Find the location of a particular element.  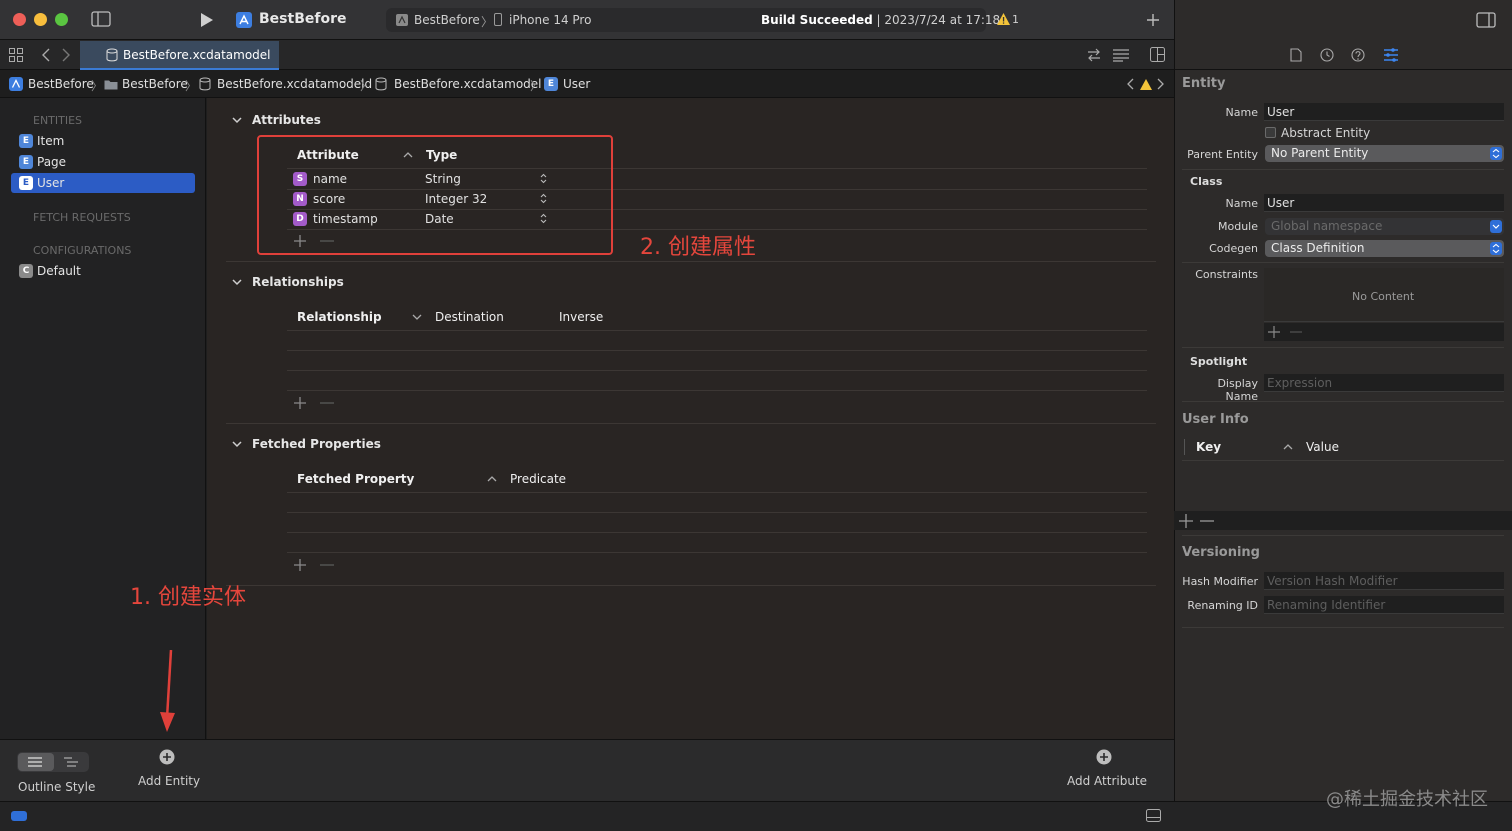

attributes-sliders-icon is located at coordinates (1391, 55).